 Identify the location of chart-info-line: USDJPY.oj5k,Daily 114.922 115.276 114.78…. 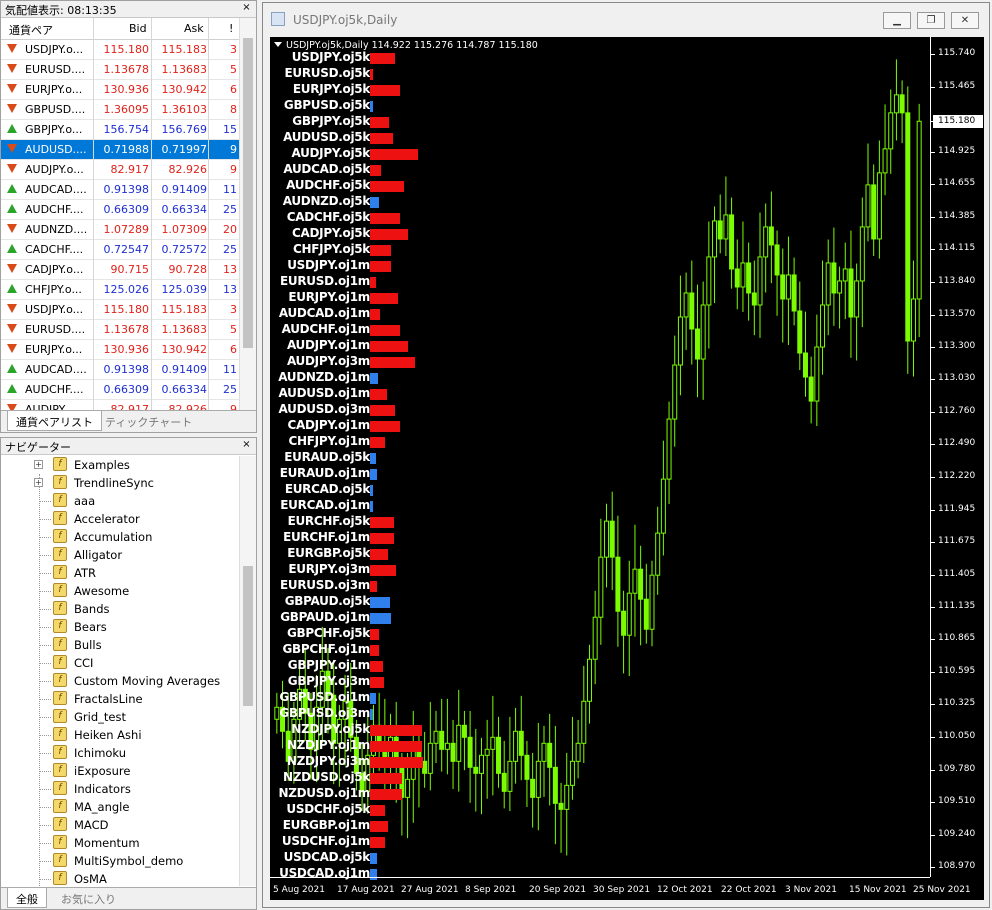
(406, 45).